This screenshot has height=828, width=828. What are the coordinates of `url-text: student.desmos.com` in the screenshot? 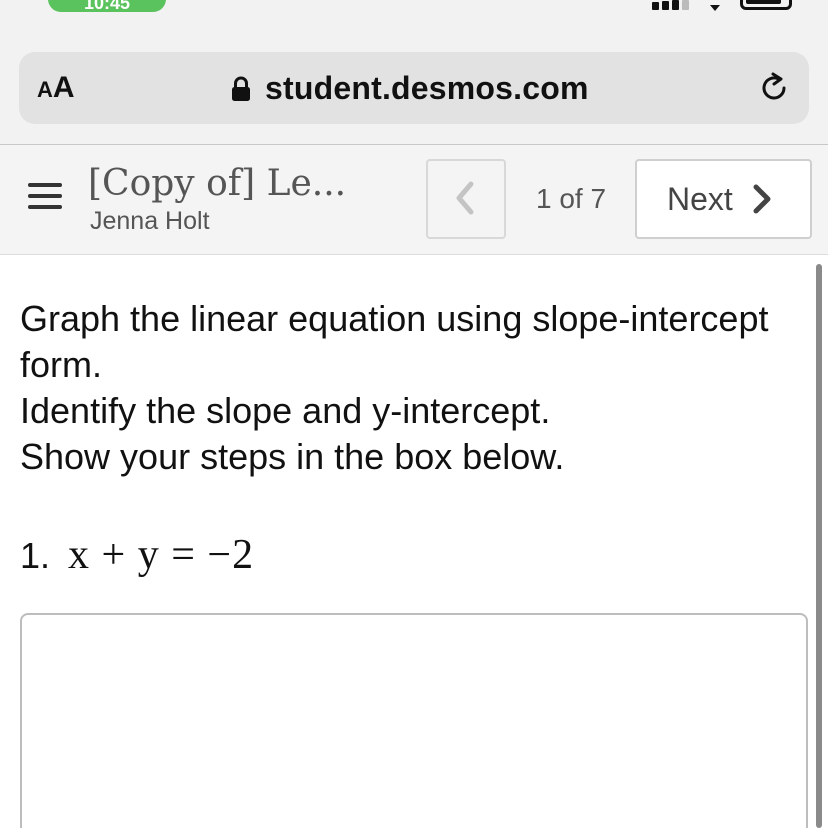 It's located at (427, 88).